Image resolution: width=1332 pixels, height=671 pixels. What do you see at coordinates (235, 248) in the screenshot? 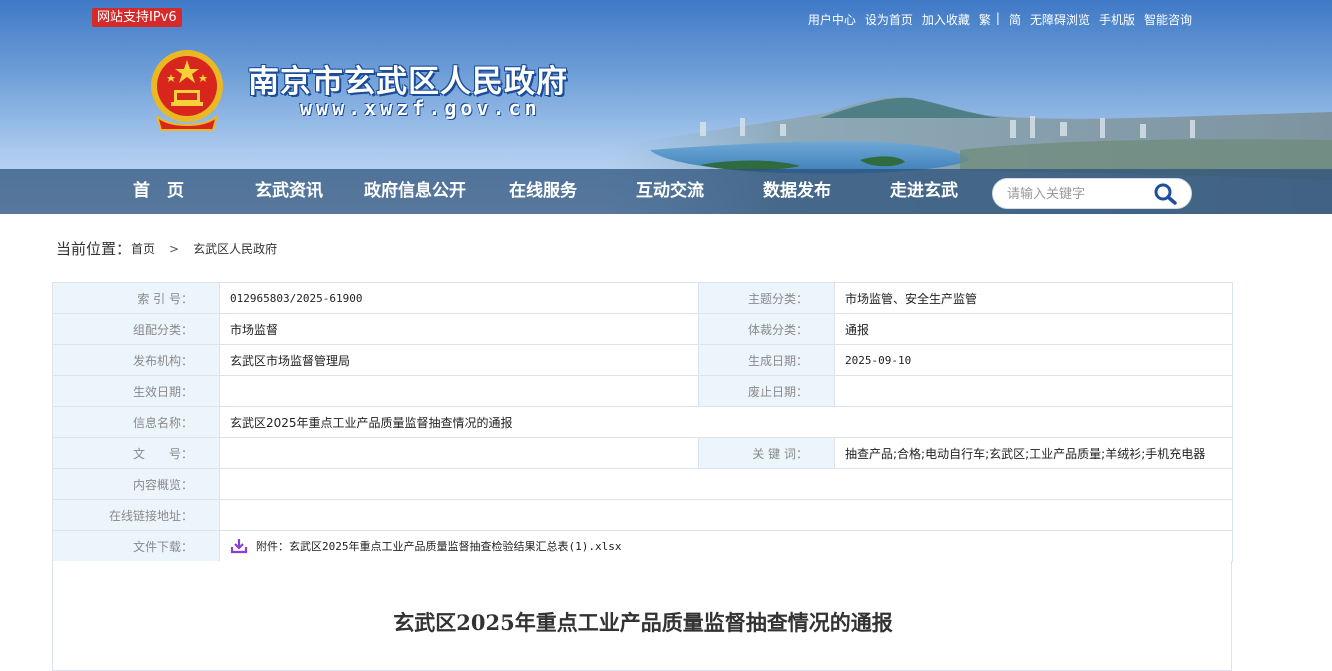
I see `breadcrumb-current: 玄武区人民政府` at bounding box center [235, 248].